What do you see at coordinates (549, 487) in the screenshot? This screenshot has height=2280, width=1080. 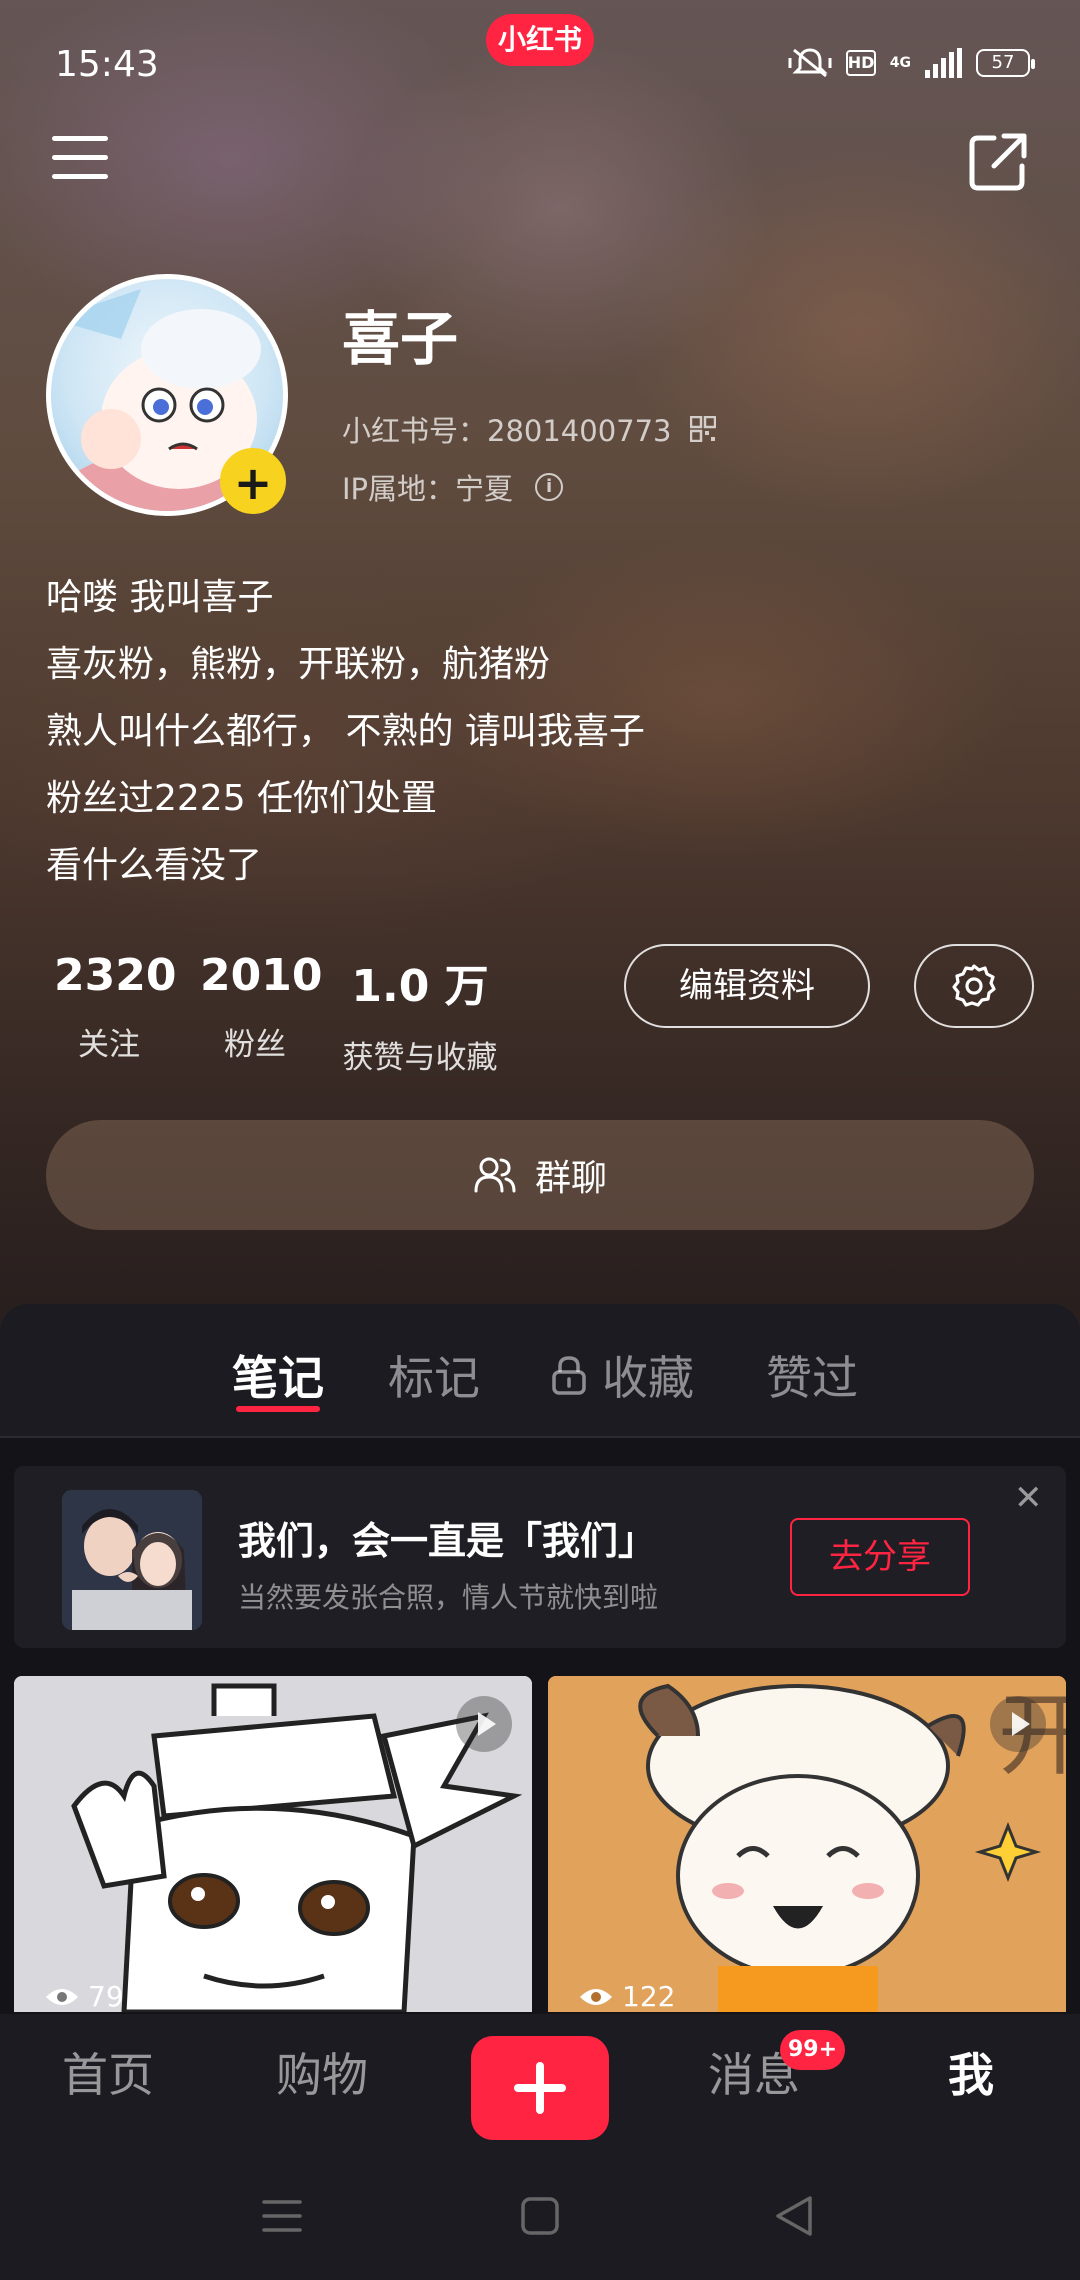 I see `info-icon: i` at bounding box center [549, 487].